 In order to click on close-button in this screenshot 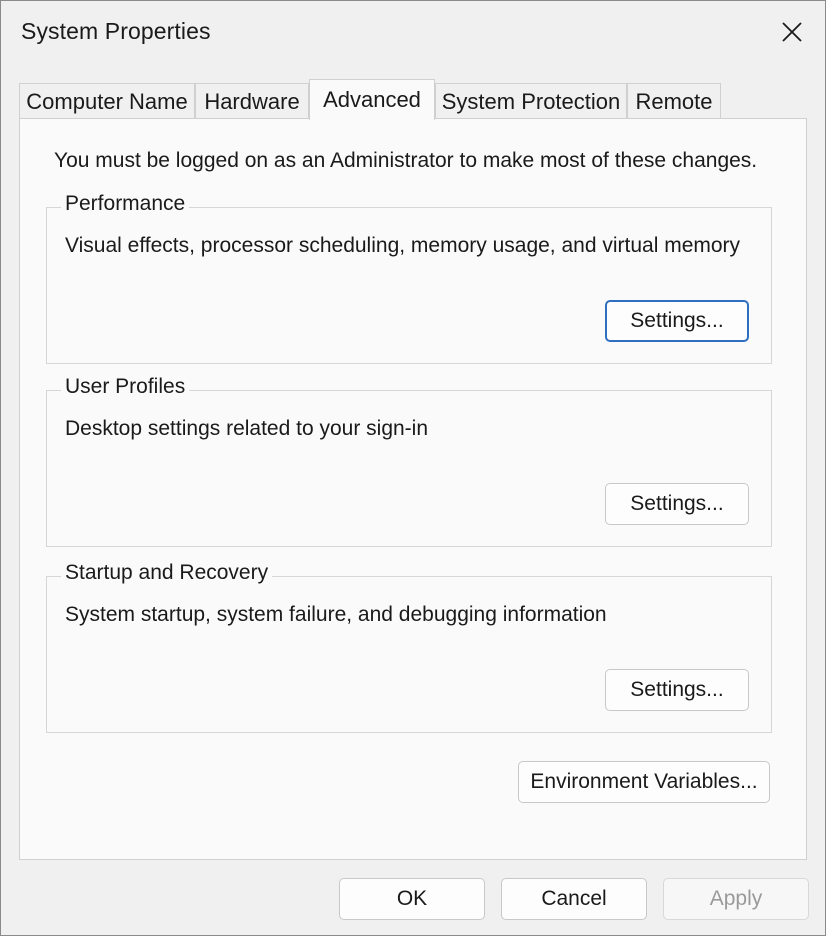, I will do `click(792, 32)`.